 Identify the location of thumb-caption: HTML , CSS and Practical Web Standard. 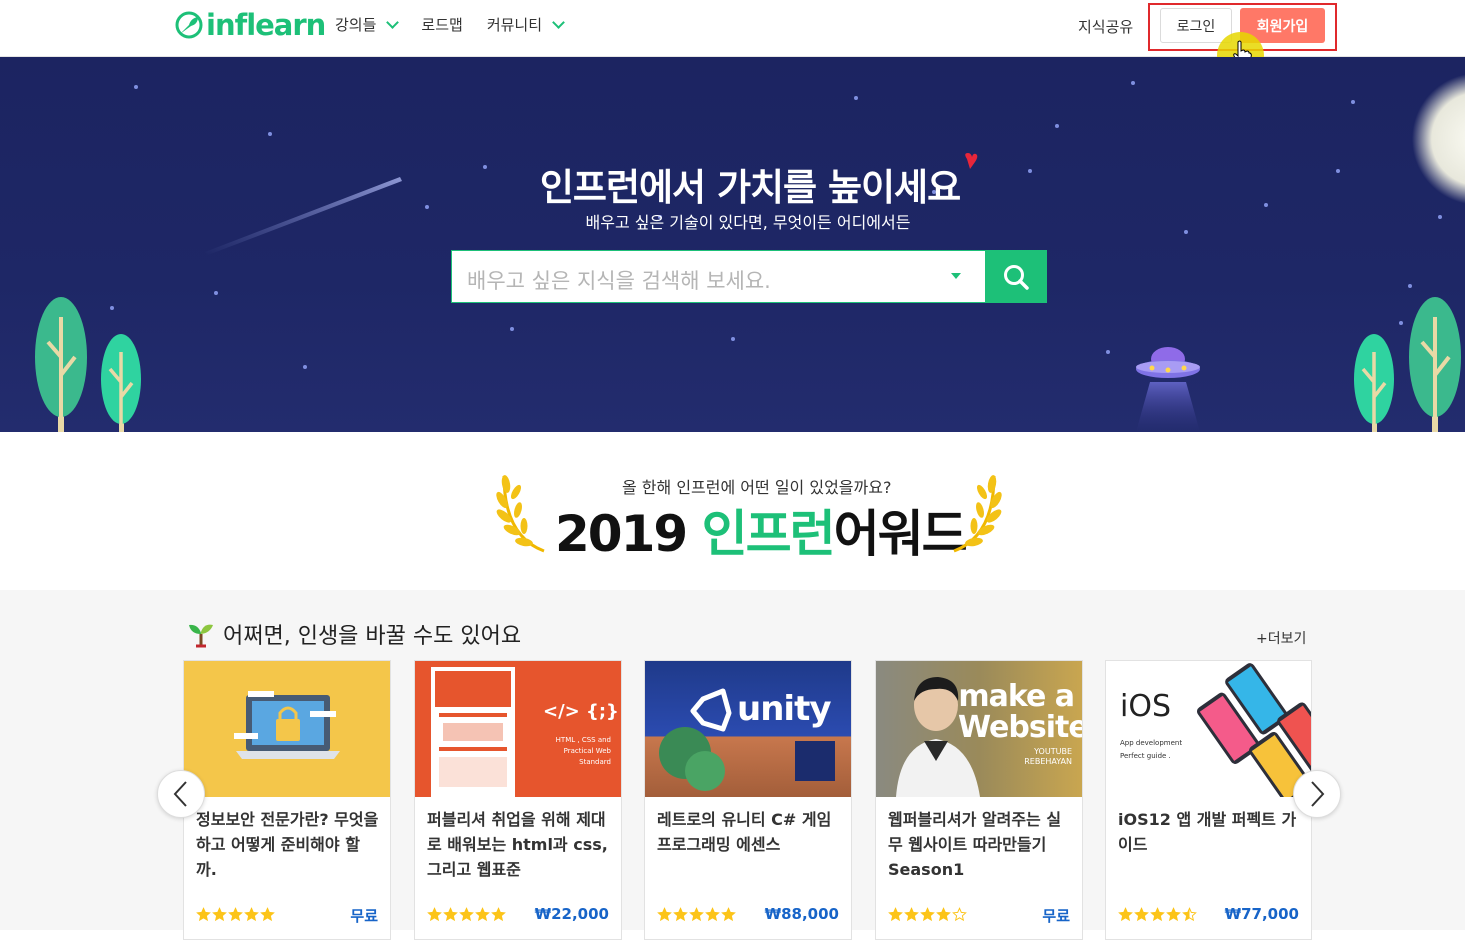
(583, 751).